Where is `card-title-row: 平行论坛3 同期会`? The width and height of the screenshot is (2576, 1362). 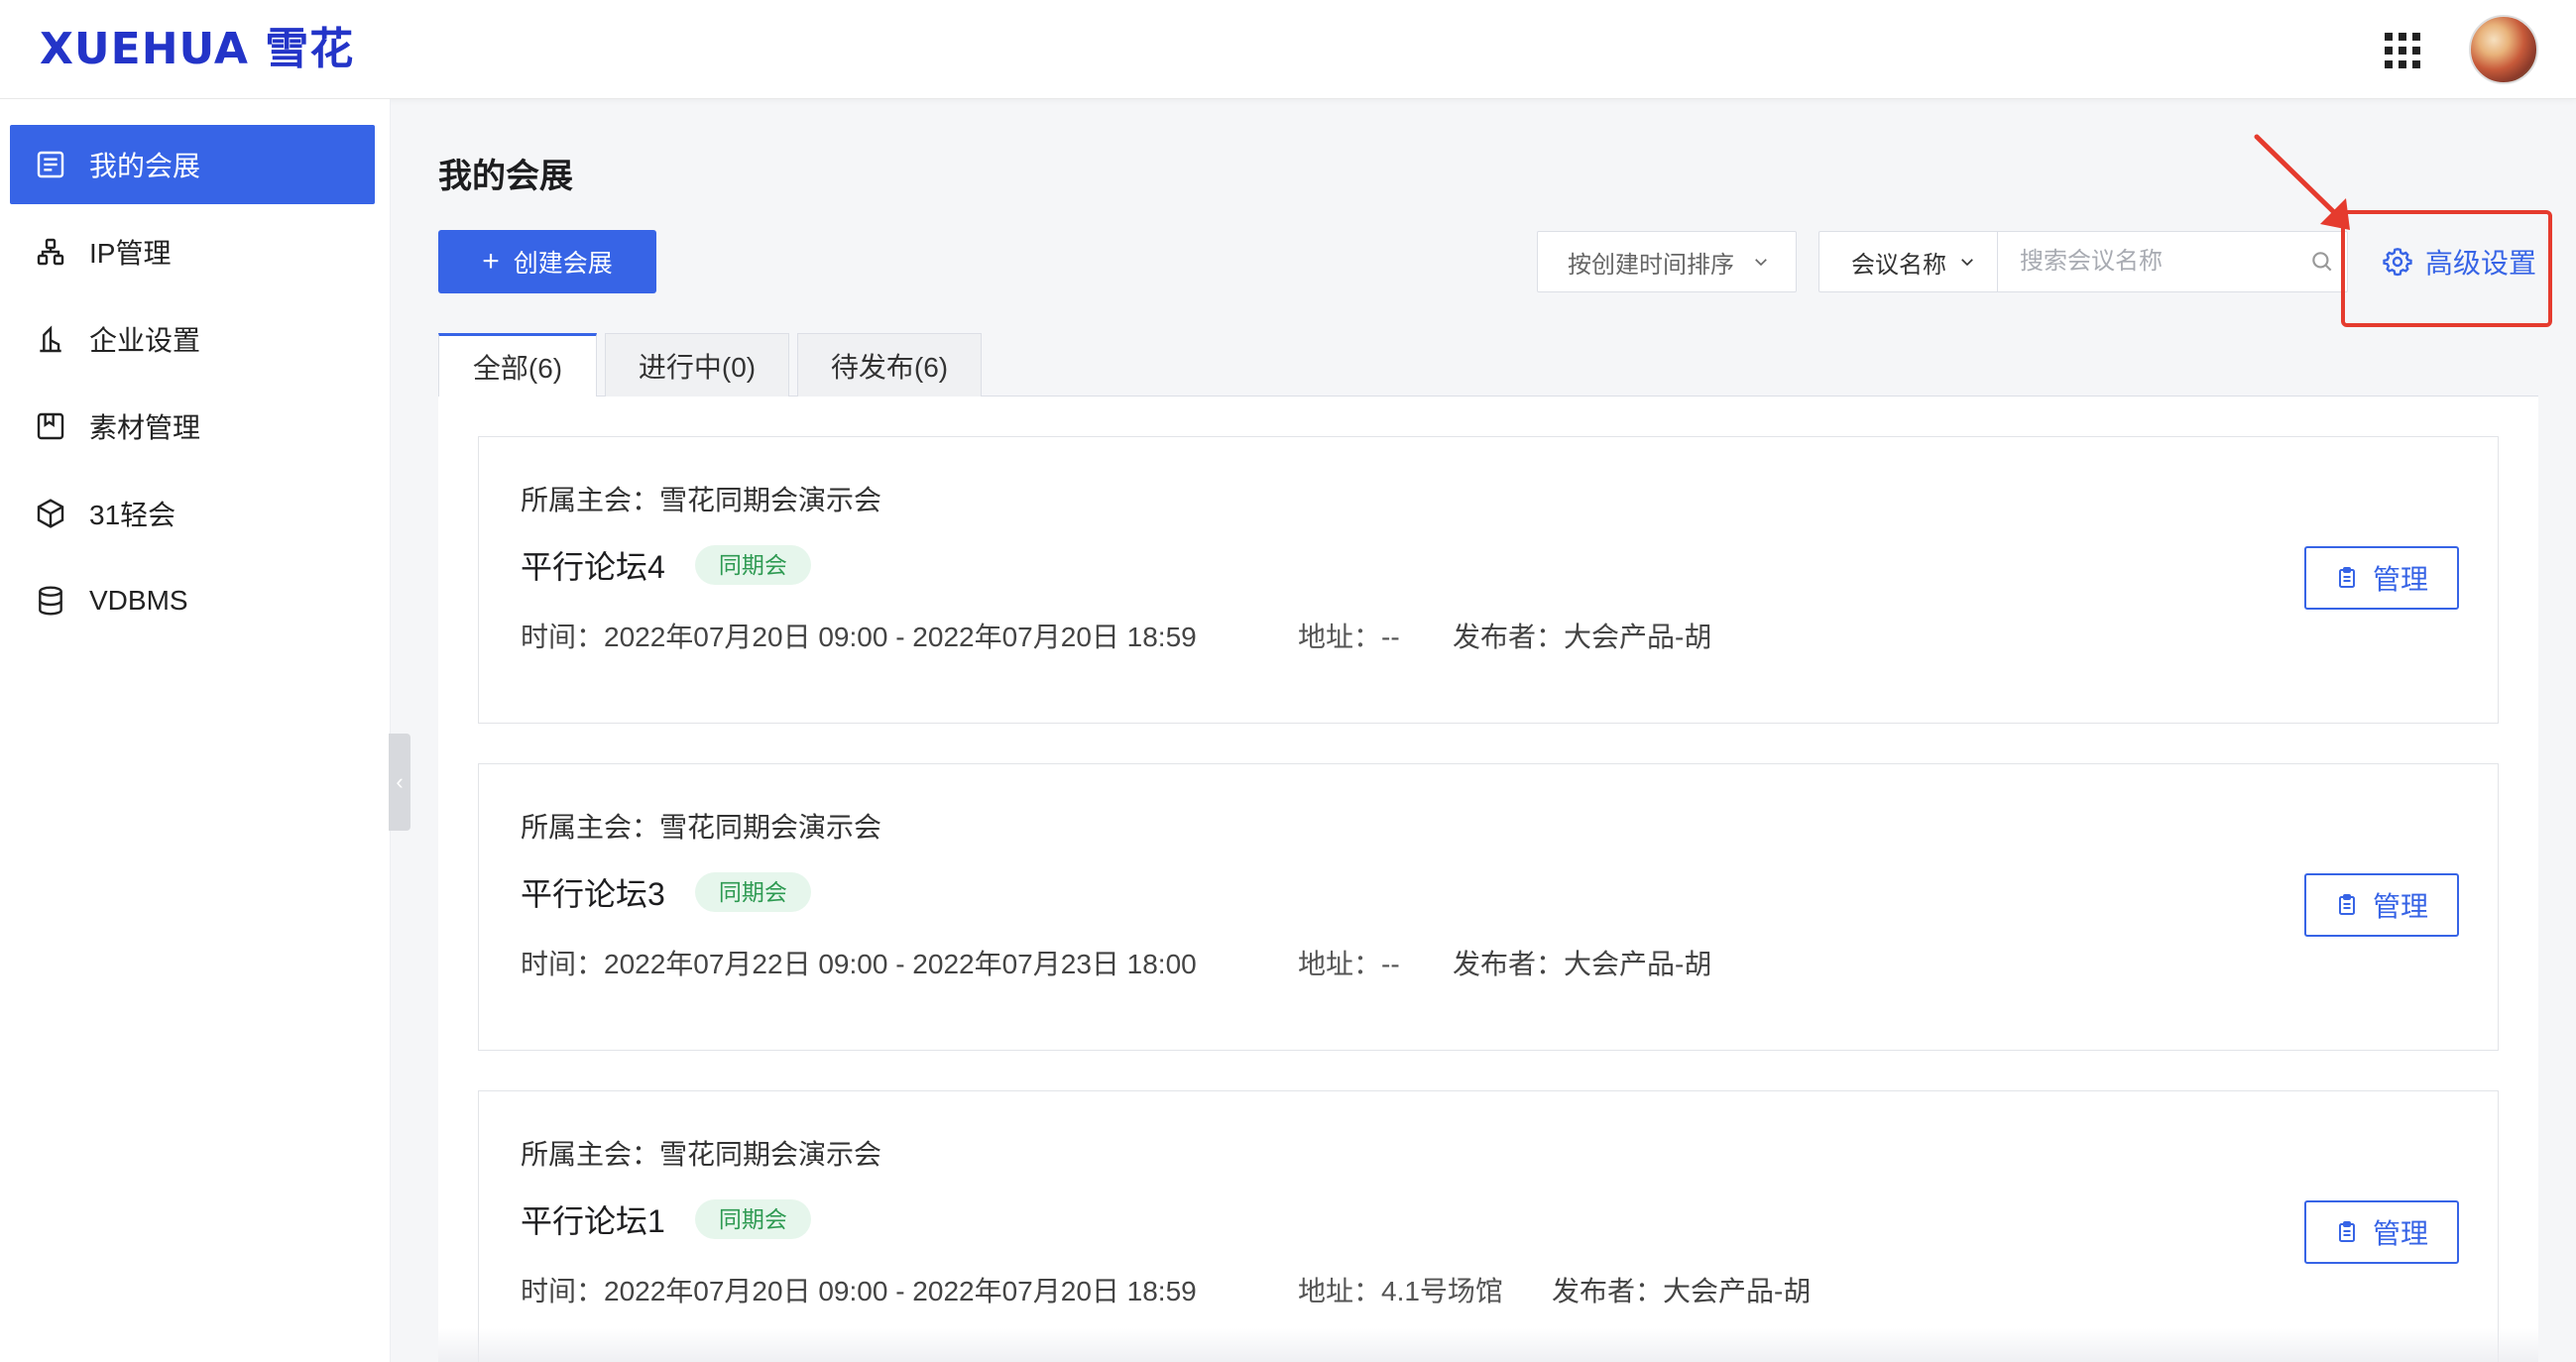 card-title-row: 平行论坛3 同期会 is located at coordinates (666, 892).